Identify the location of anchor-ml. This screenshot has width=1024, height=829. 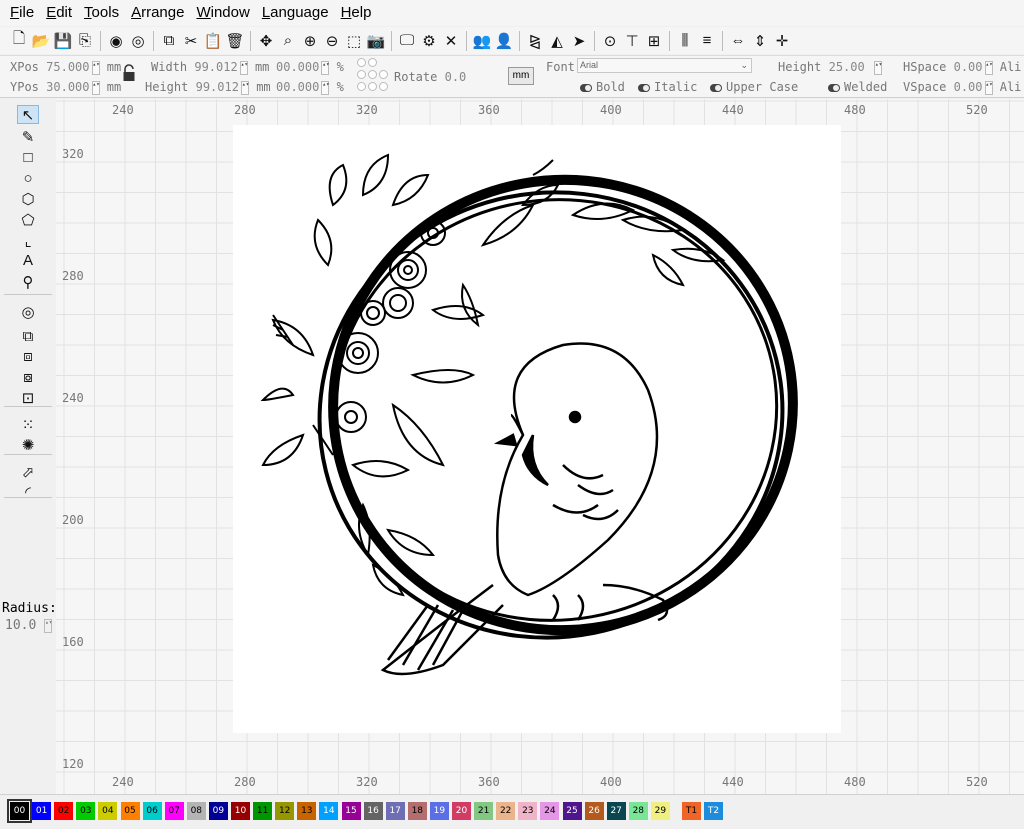
(361, 74).